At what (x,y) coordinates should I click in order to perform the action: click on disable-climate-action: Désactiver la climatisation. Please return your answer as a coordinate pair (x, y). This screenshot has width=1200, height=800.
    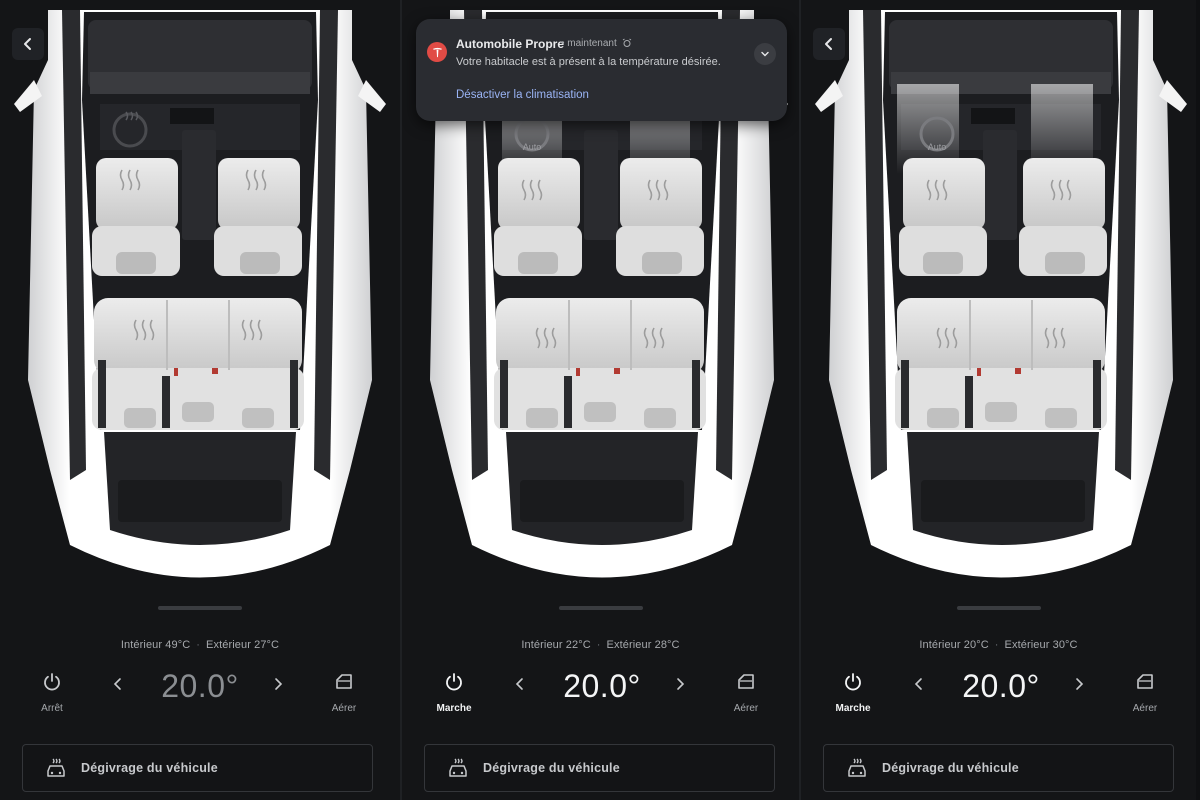
    Looking at the image, I should click on (522, 95).